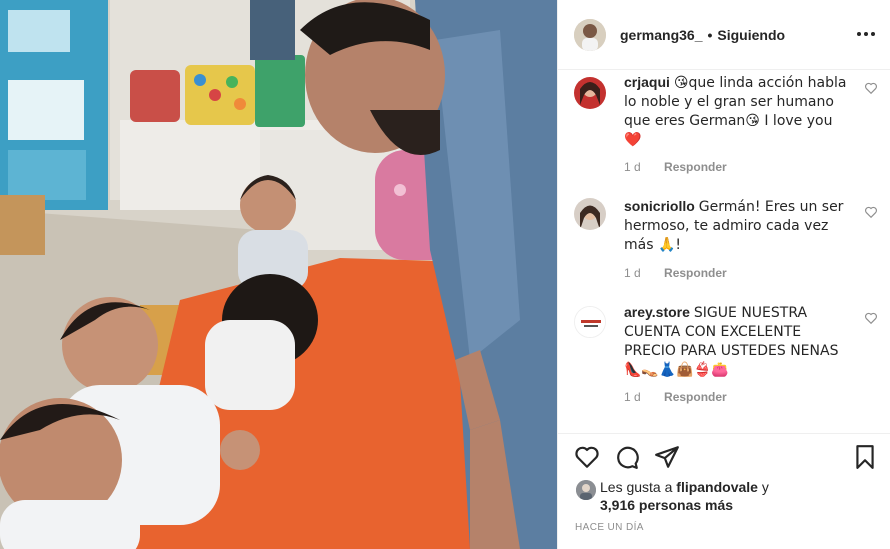 The image size is (890, 549). What do you see at coordinates (636, 487) in the screenshot?
I see `likes-prefix: Les gusta a` at bounding box center [636, 487].